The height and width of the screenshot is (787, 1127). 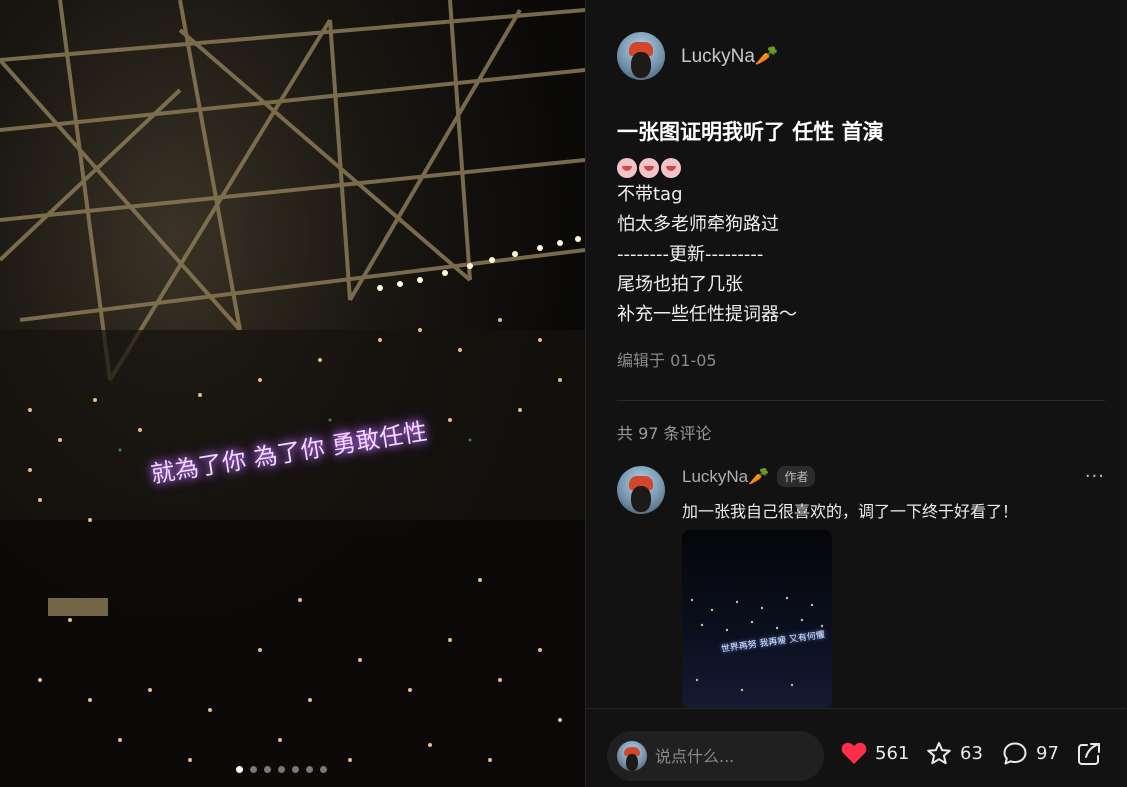 I want to click on divider, so click(x=861, y=400).